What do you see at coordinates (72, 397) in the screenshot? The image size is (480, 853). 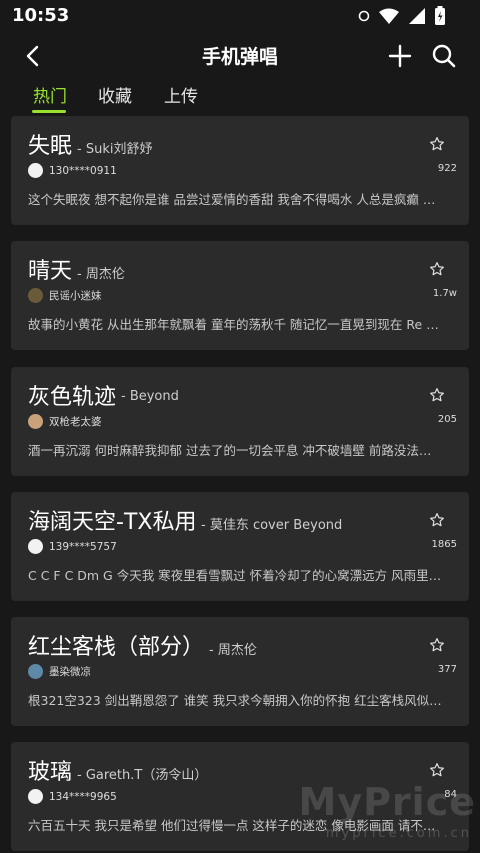 I see `song-title: 灰色轨迹` at bounding box center [72, 397].